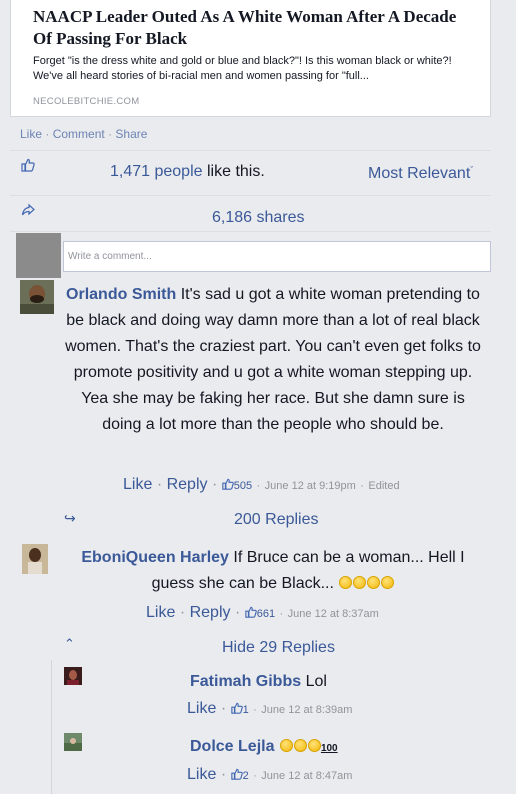 The image size is (516, 794). I want to click on reply-like-count: 2, so click(246, 776).